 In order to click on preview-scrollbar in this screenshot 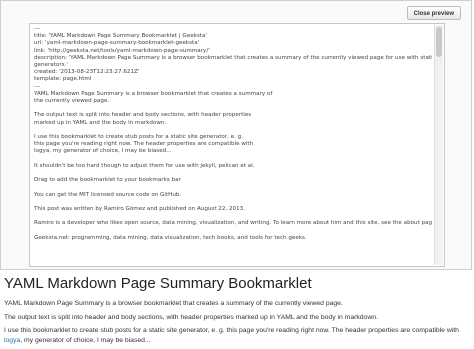, I will do `click(438, 145)`.